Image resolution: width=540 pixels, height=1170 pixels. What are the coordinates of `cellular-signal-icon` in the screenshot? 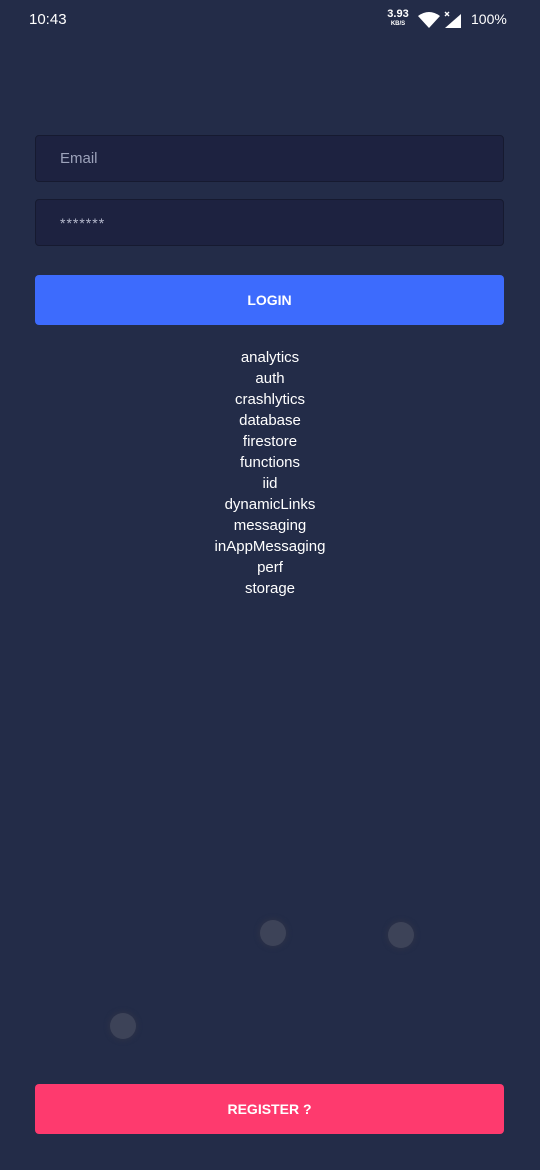 It's located at (452, 19).